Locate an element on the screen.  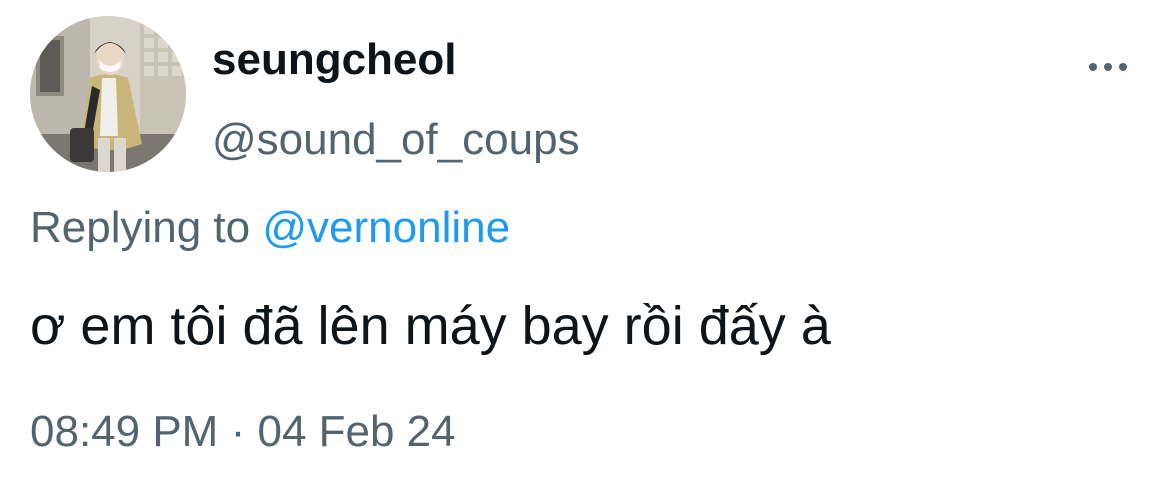
display-name: seungcheol is located at coordinates (334, 60).